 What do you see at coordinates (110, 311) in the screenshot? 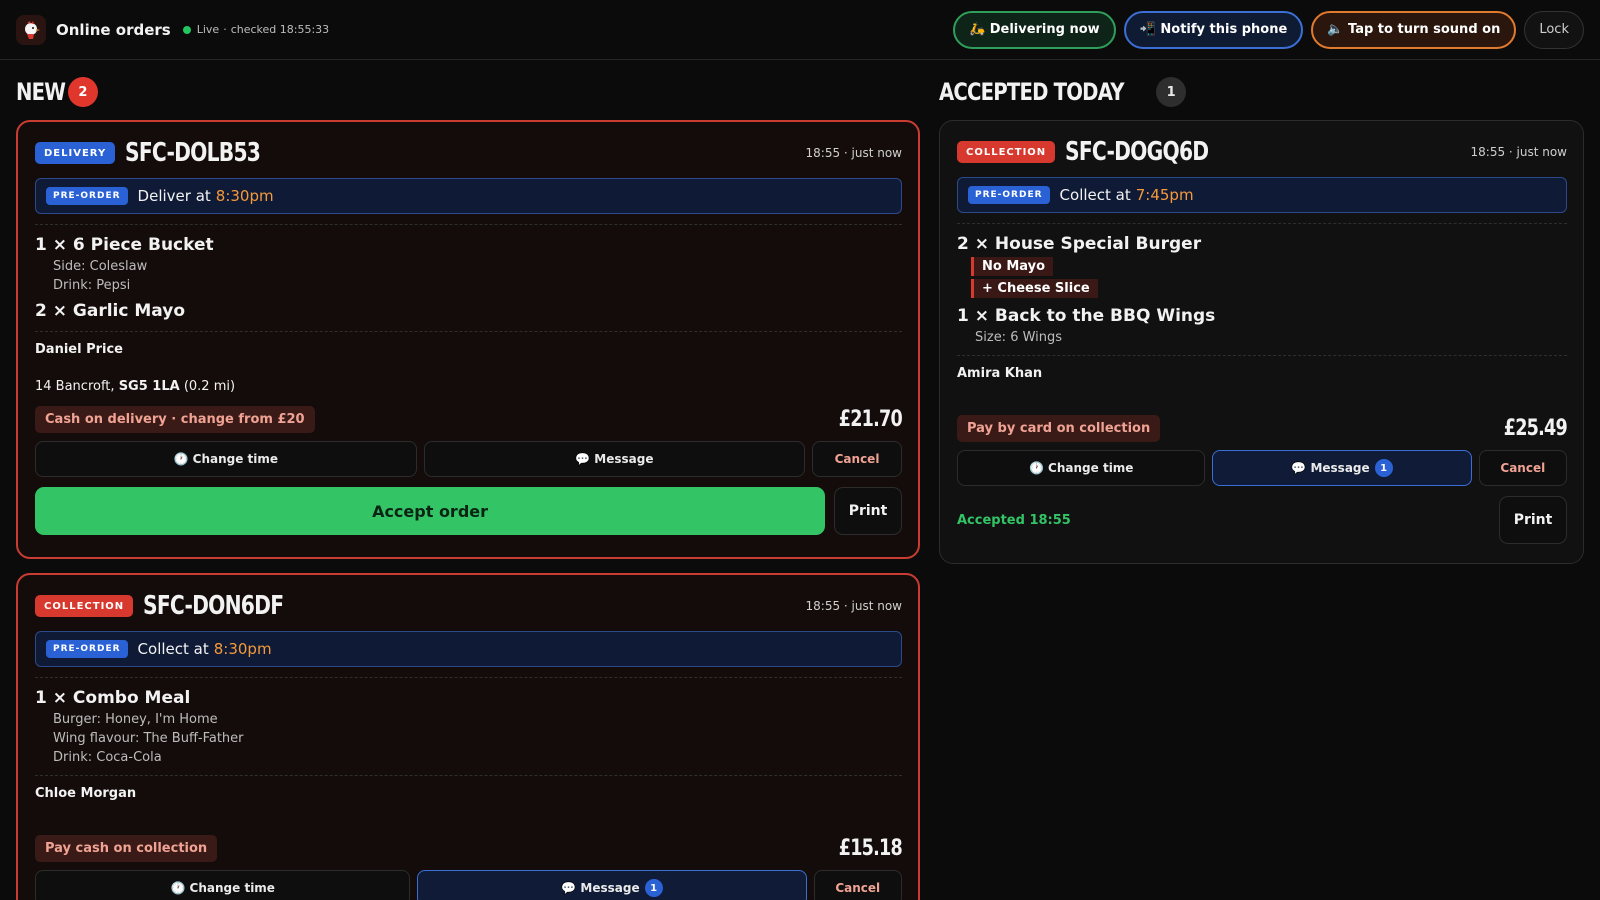
I see `item-title: 2 × Garlic Mayo` at bounding box center [110, 311].